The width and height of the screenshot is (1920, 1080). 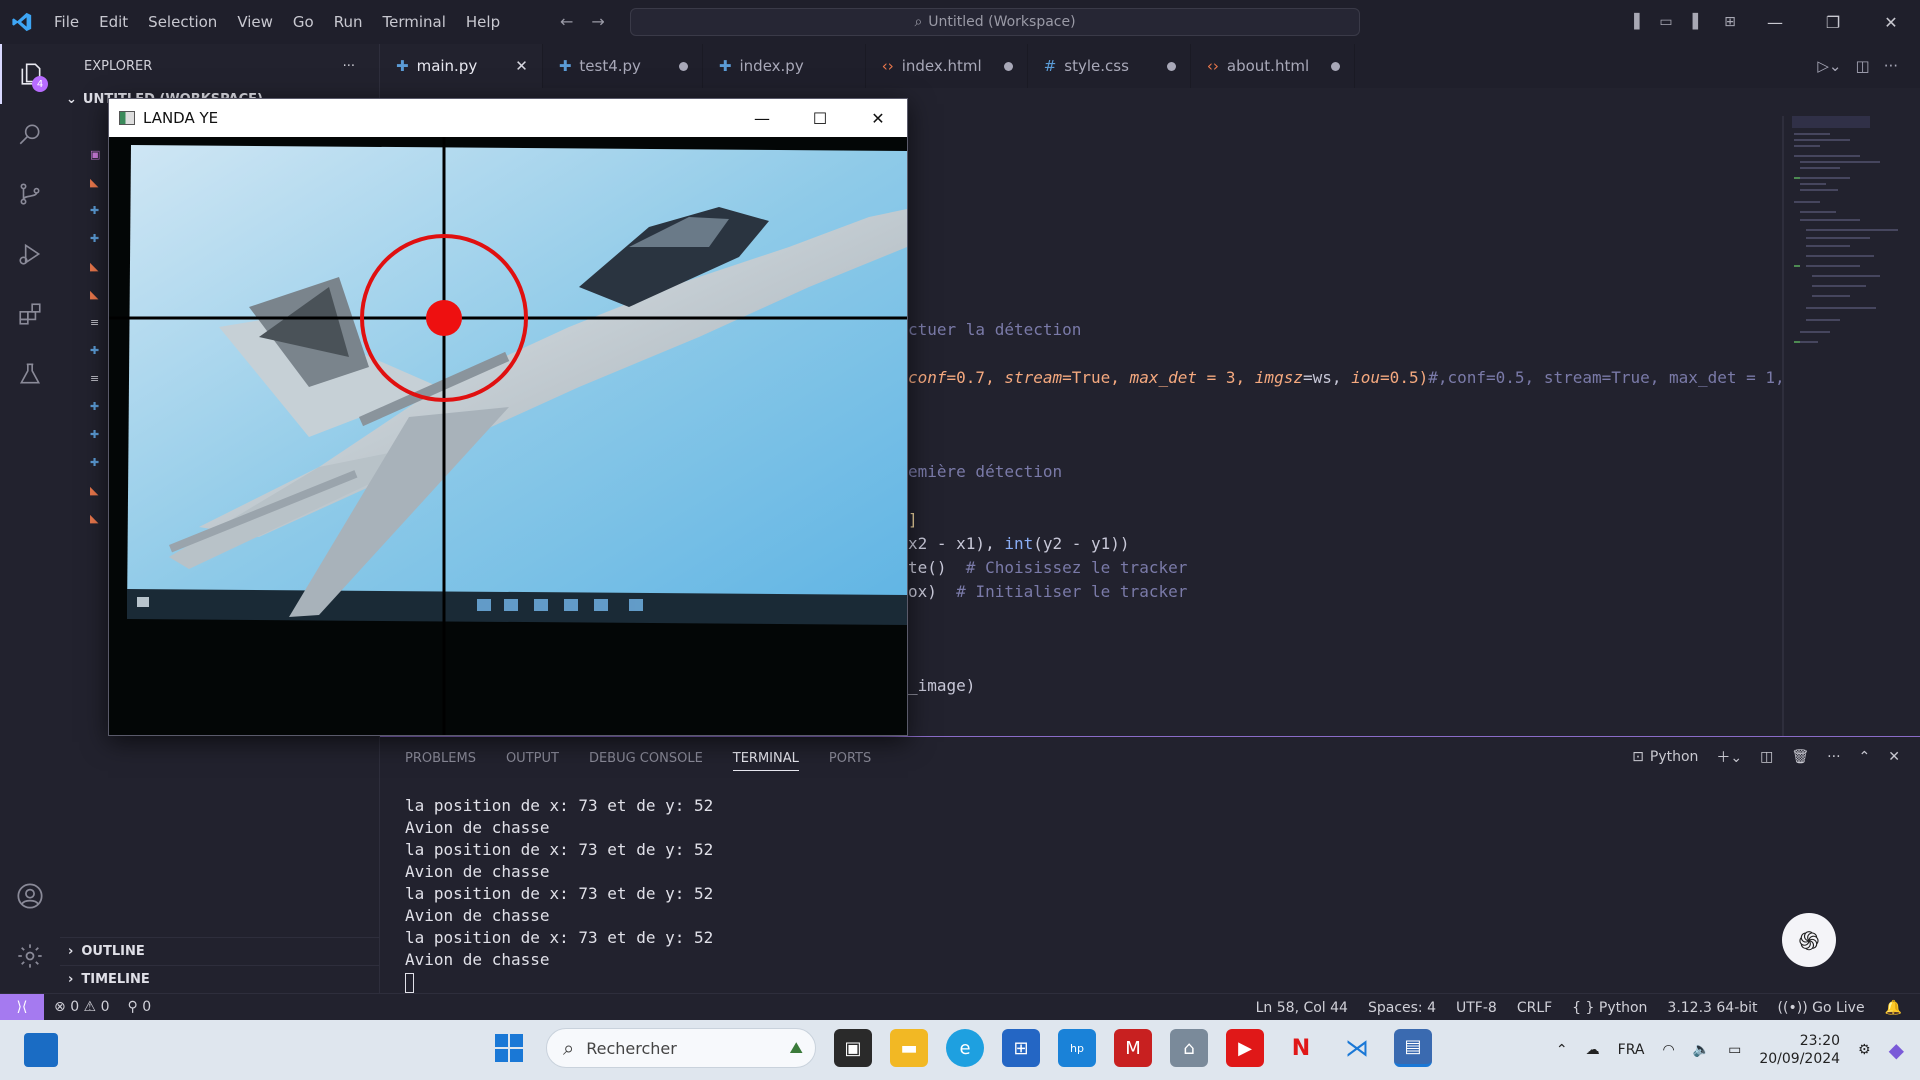 What do you see at coordinates (440, 761) in the screenshot?
I see `tab-problems: PROBLEMS` at bounding box center [440, 761].